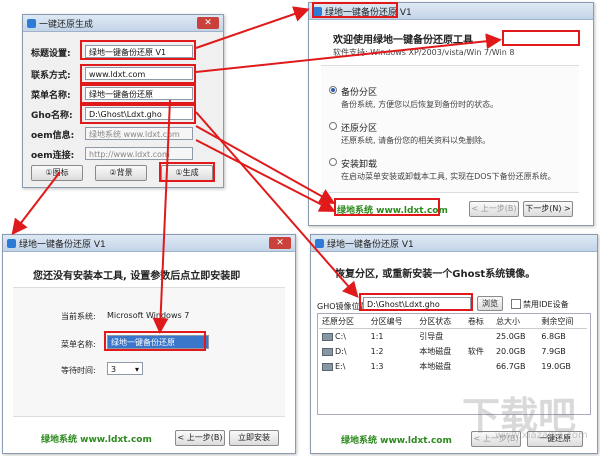 The image size is (600, 456). I want to click on arrow-menu, so click(161, 216).